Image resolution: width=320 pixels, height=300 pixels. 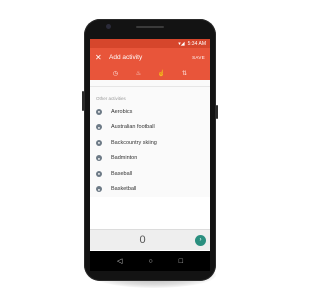 I want to click on flame-icon: ♨, so click(x=139, y=73).